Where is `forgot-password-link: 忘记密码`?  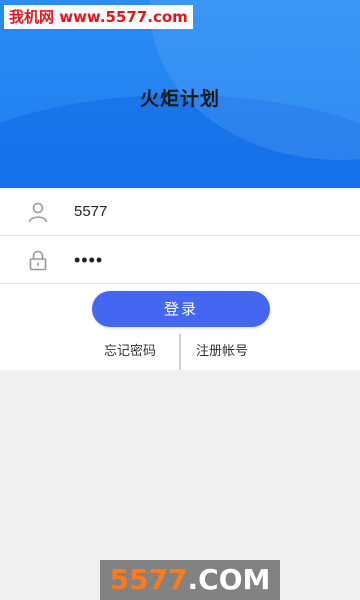 forgot-password-link: 忘记密码 is located at coordinates (130, 352).